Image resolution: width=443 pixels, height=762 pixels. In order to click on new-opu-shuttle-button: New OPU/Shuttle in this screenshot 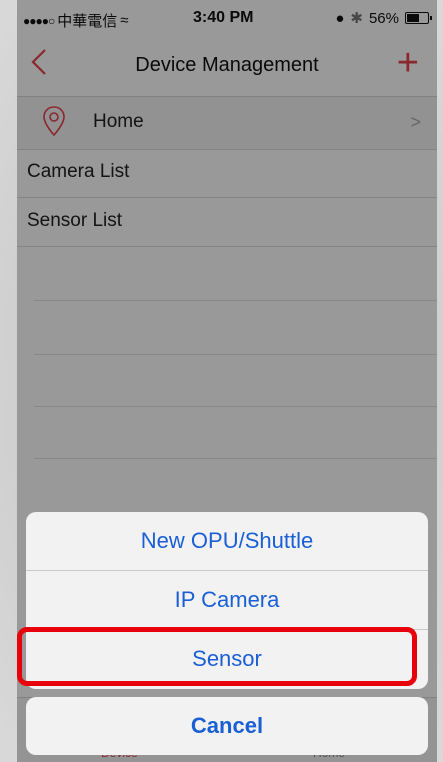, I will do `click(227, 541)`.